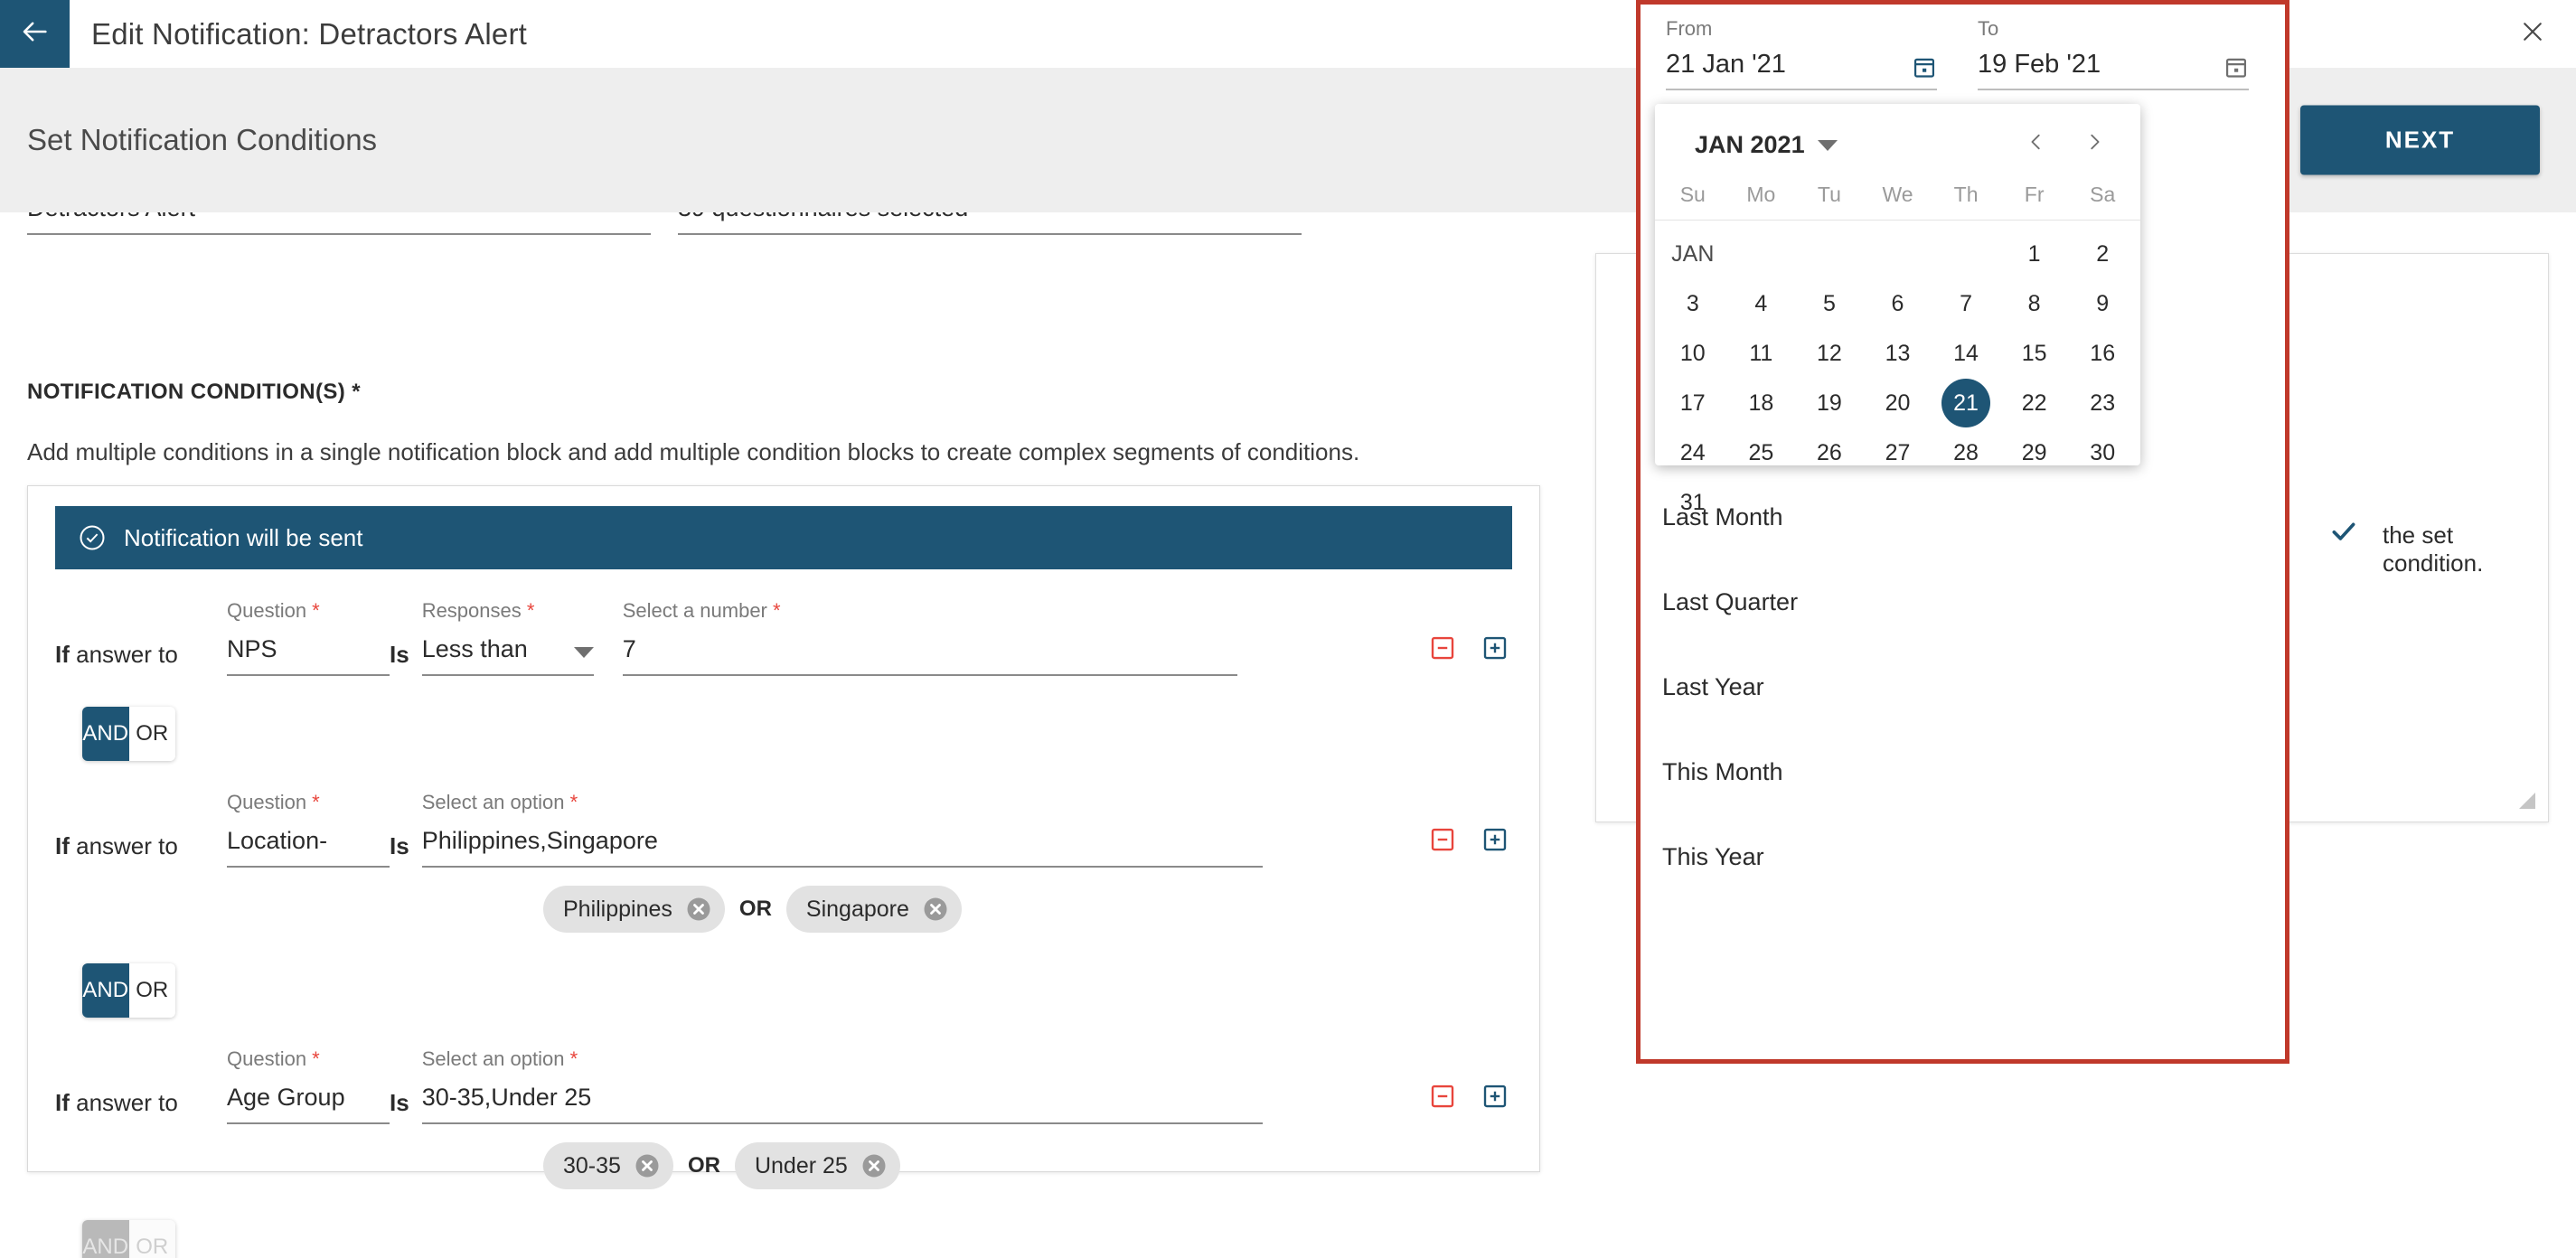 This screenshot has width=2576, height=1258. Describe the element at coordinates (634, 909) in the screenshot. I see `chip-philippines: Philippines` at that location.